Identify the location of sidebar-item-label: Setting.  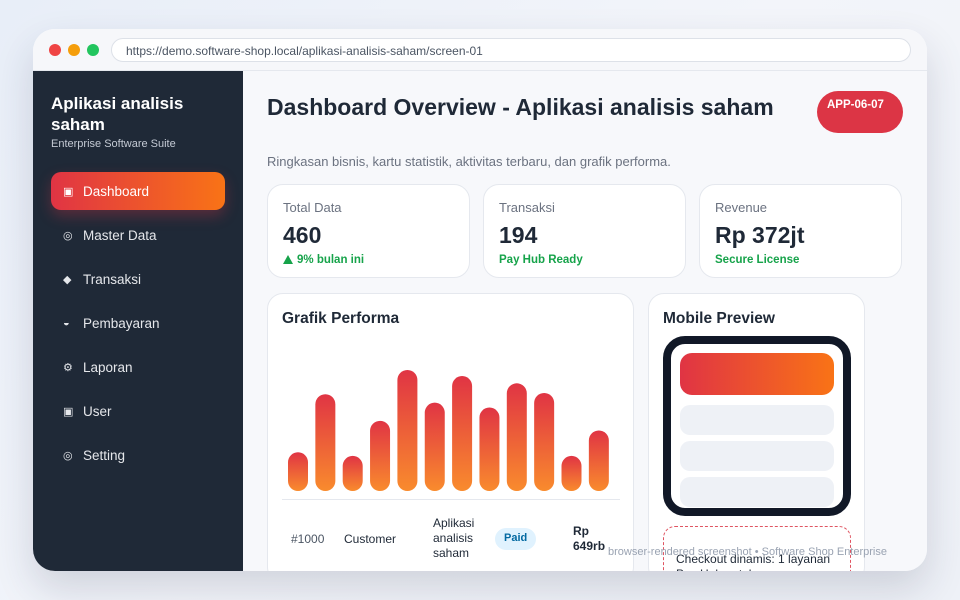
(104, 455).